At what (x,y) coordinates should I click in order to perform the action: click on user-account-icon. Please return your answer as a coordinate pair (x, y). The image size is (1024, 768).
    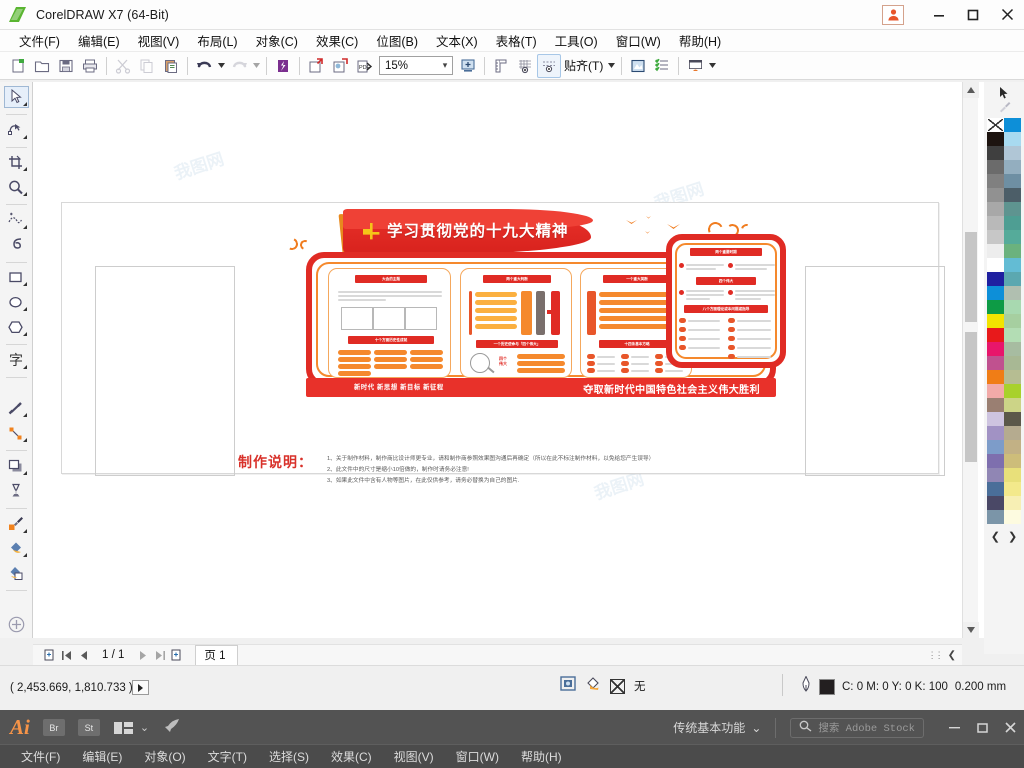
    Looking at the image, I should click on (893, 14).